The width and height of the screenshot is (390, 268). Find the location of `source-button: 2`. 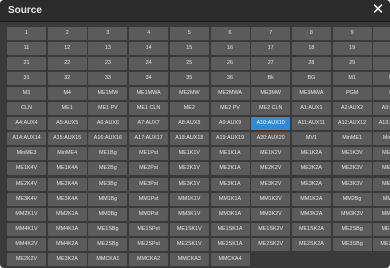

source-button: 2 is located at coordinates (67, 33).